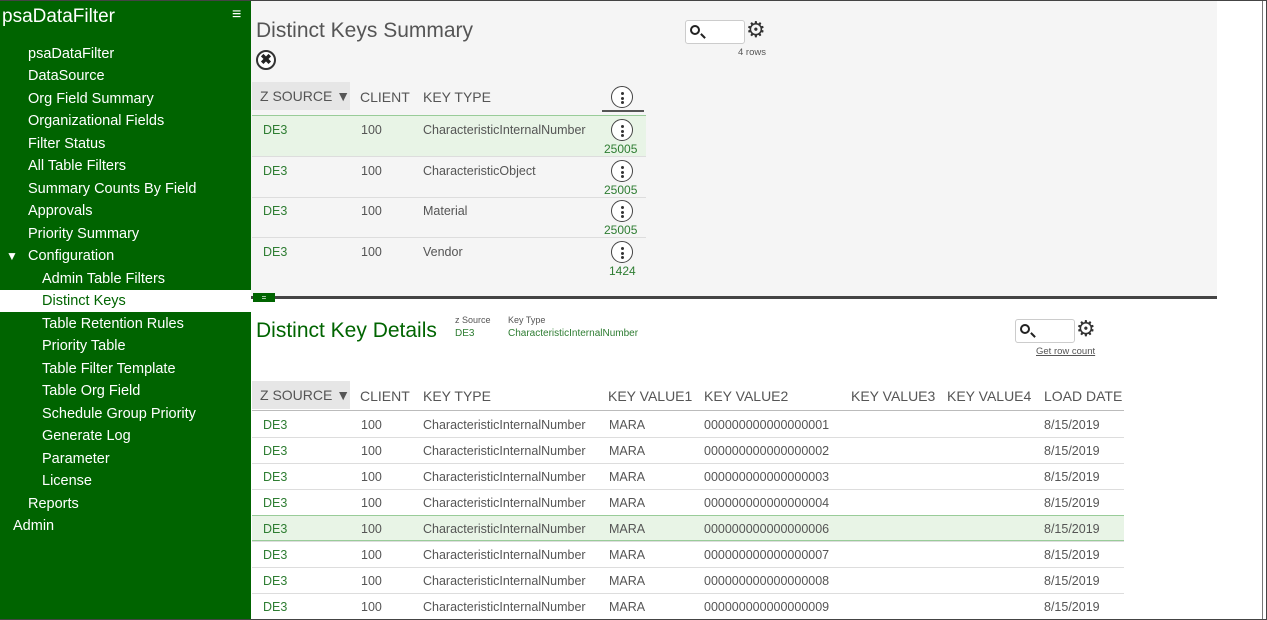 This screenshot has width=1267, height=620. What do you see at coordinates (125, 301) in the screenshot?
I see `sidebar-item-distinct-keys: Distinct Keys` at bounding box center [125, 301].